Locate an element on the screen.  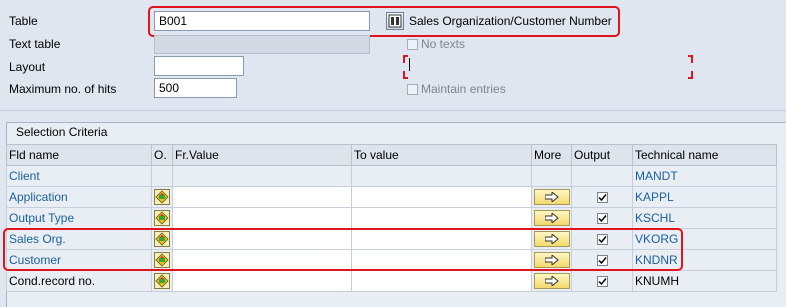
table-label: Table is located at coordinates (23, 21).